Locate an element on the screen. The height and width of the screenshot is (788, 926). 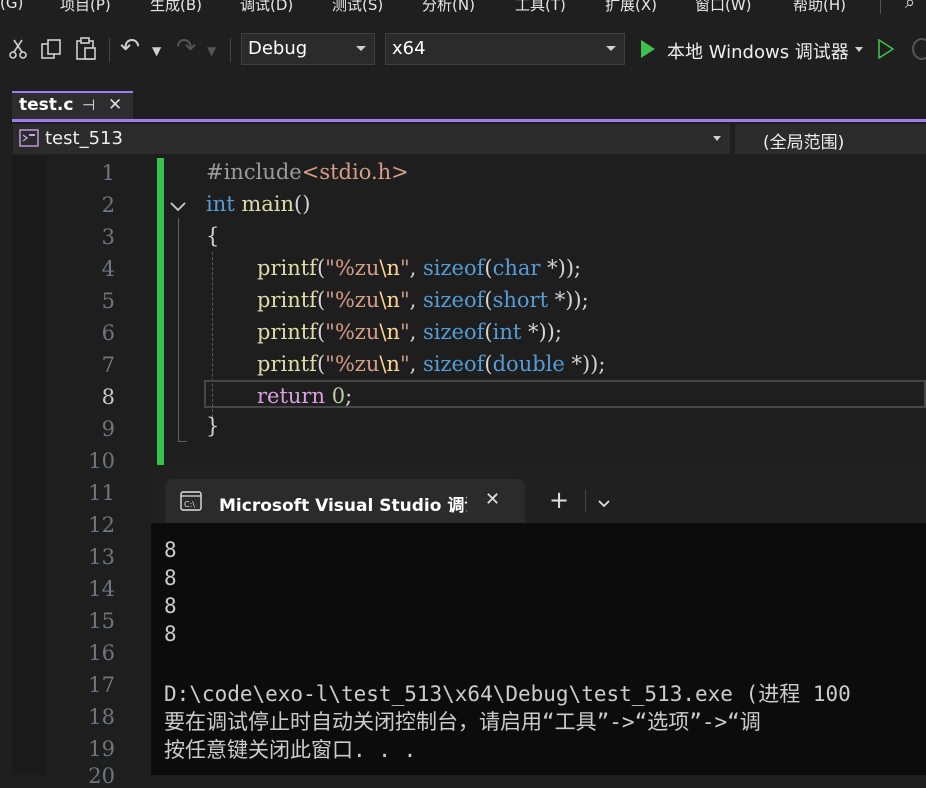
configuration-value: Debug is located at coordinates (278, 48).